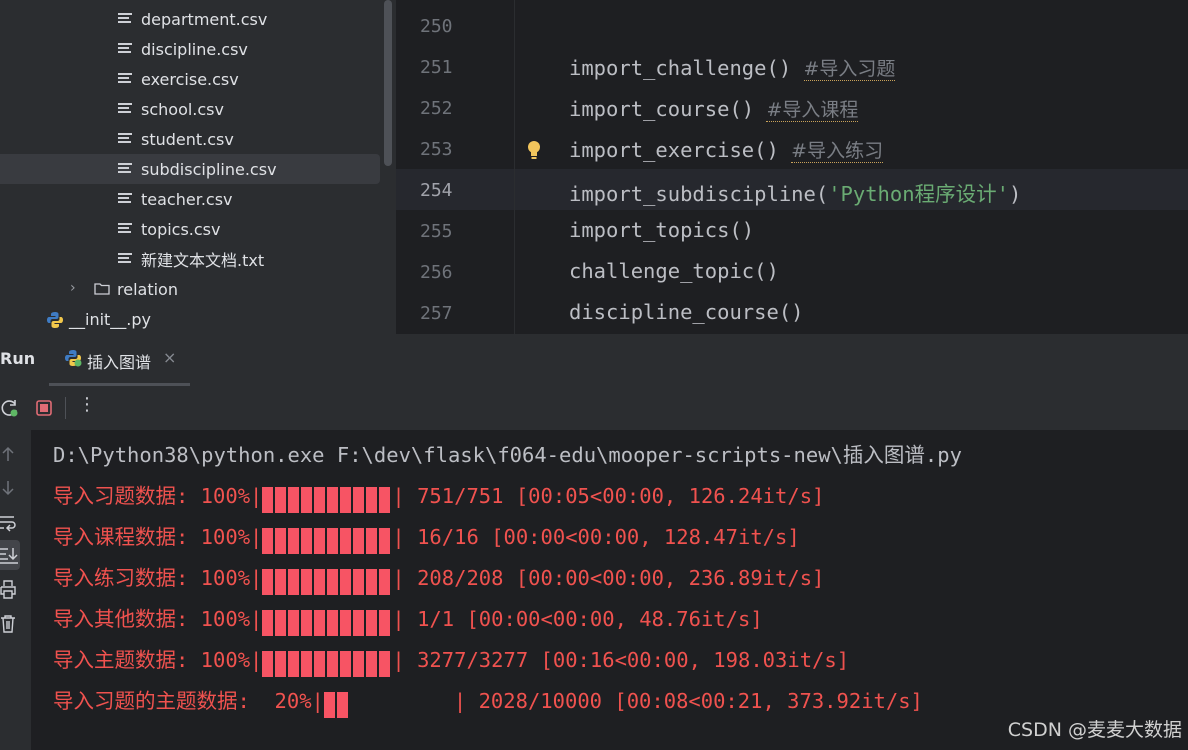  I want to click on tree-file-row: subdiscipline.csv, so click(190, 169).